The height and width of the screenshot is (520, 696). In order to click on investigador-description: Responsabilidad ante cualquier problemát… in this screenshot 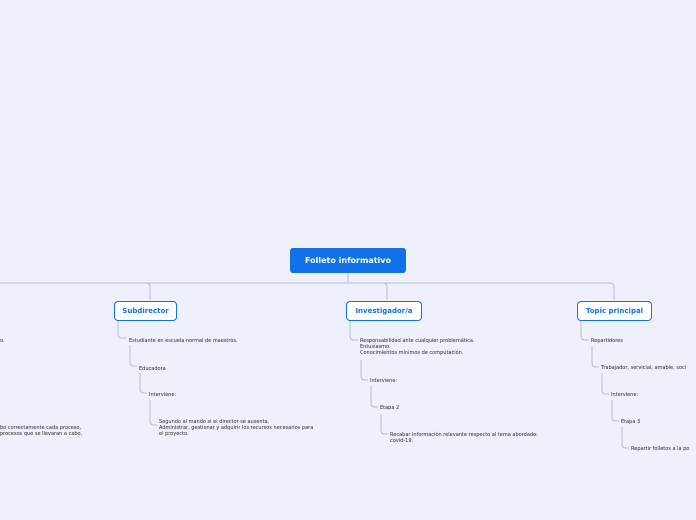, I will do `click(417, 347)`.